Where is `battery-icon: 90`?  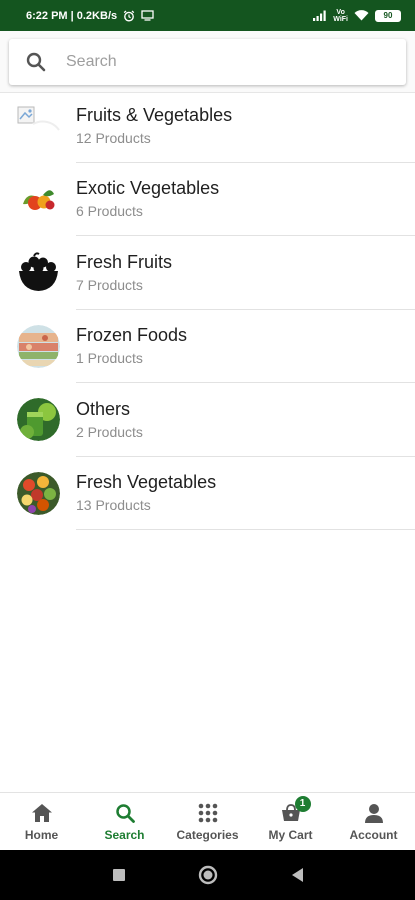
battery-icon: 90 is located at coordinates (388, 15).